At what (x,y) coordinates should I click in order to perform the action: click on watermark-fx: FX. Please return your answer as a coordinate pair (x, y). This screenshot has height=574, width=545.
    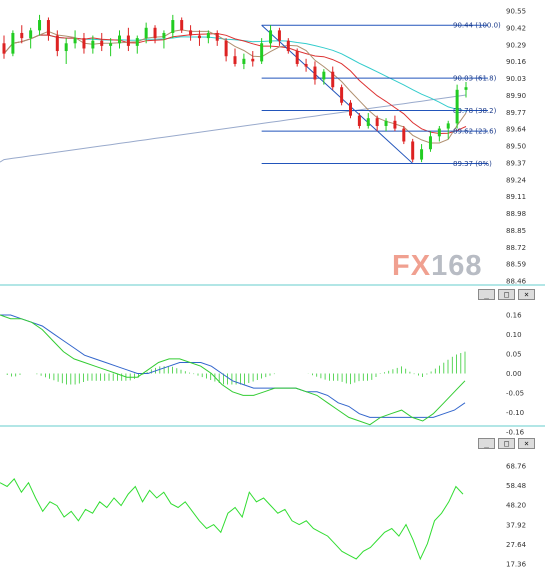
    Looking at the image, I should click on (412, 266).